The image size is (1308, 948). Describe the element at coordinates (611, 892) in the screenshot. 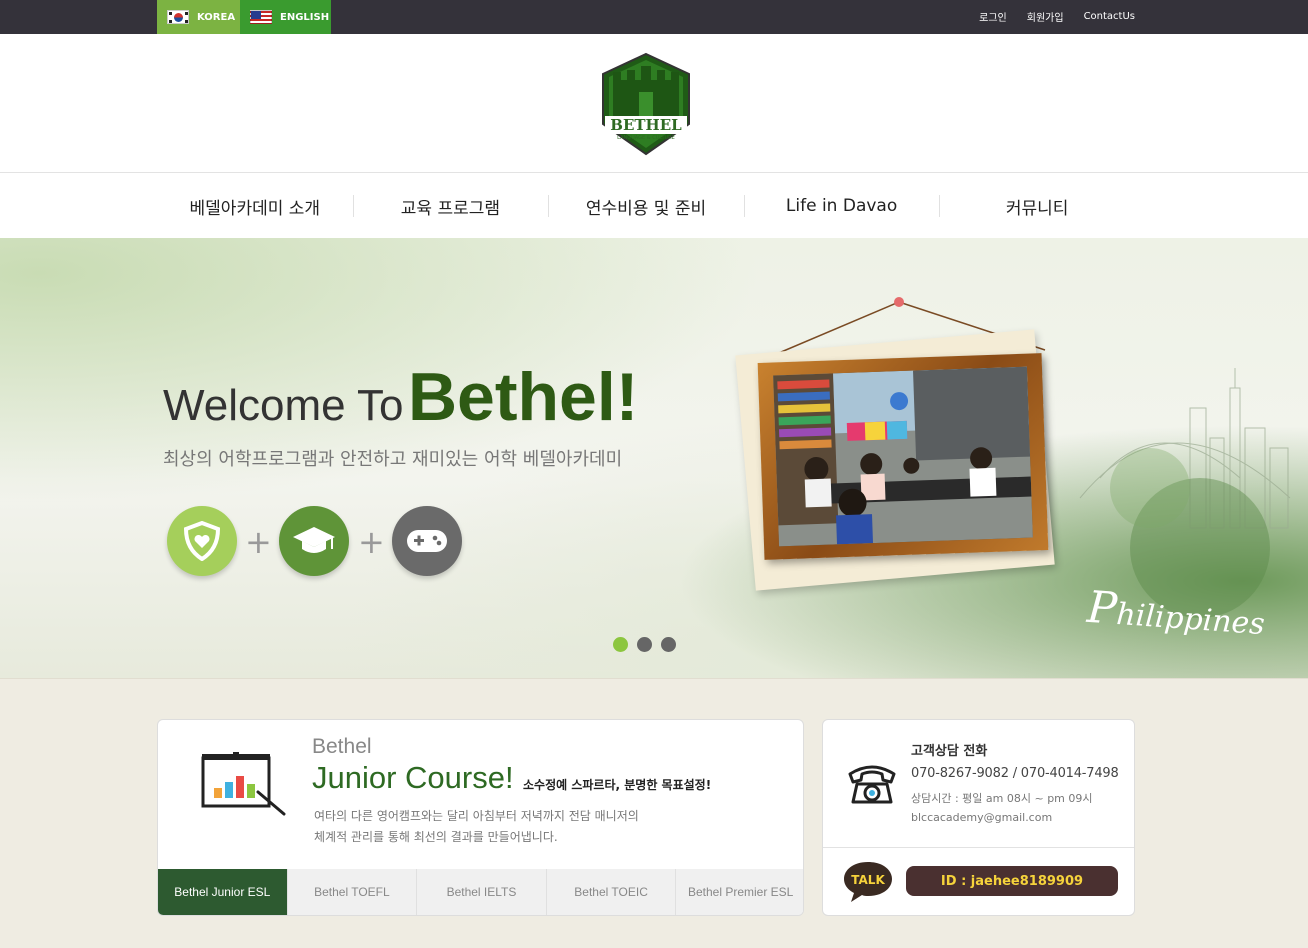

I see `tab-toeic: Bethel TOEIC` at that location.